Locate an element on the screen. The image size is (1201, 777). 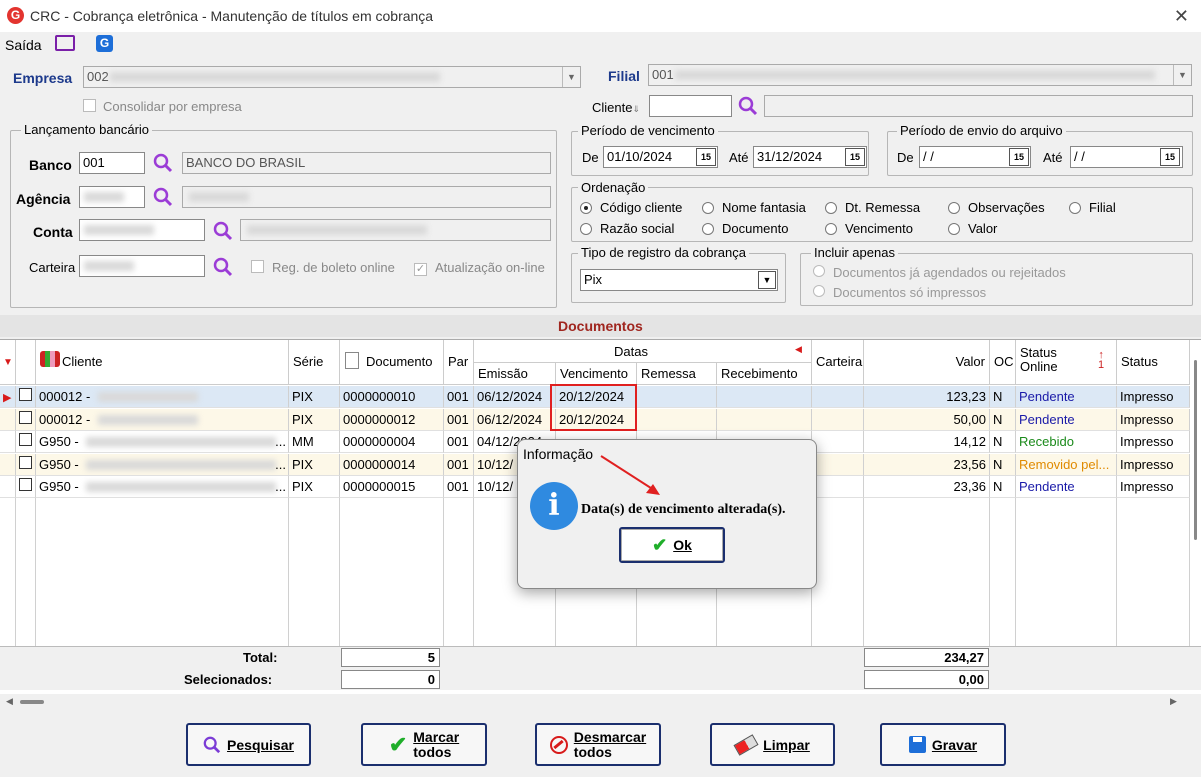
consolidar-check is located at coordinates (89, 107).